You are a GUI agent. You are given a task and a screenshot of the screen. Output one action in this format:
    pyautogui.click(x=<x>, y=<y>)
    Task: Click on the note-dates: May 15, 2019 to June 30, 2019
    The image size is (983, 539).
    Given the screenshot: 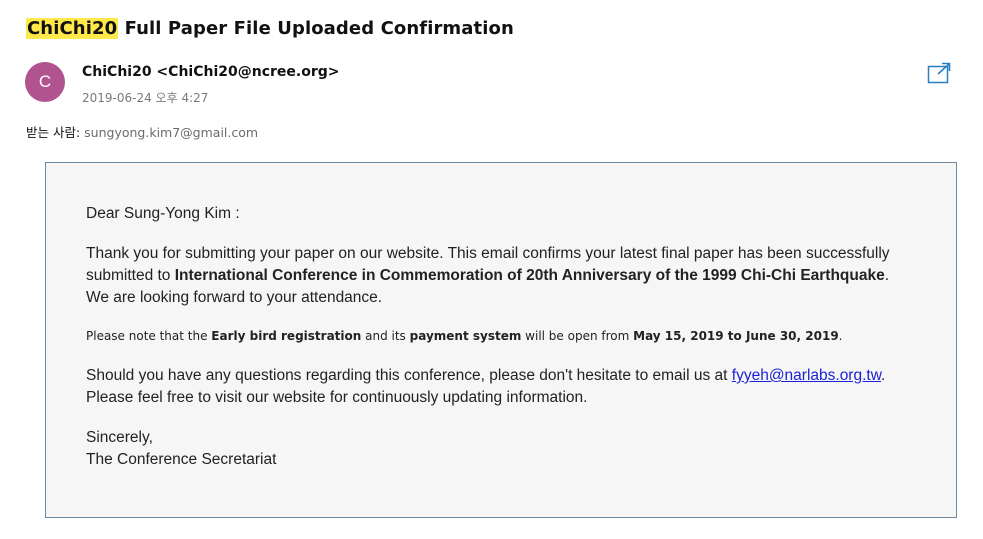 What is the action you would take?
    pyautogui.click(x=736, y=336)
    